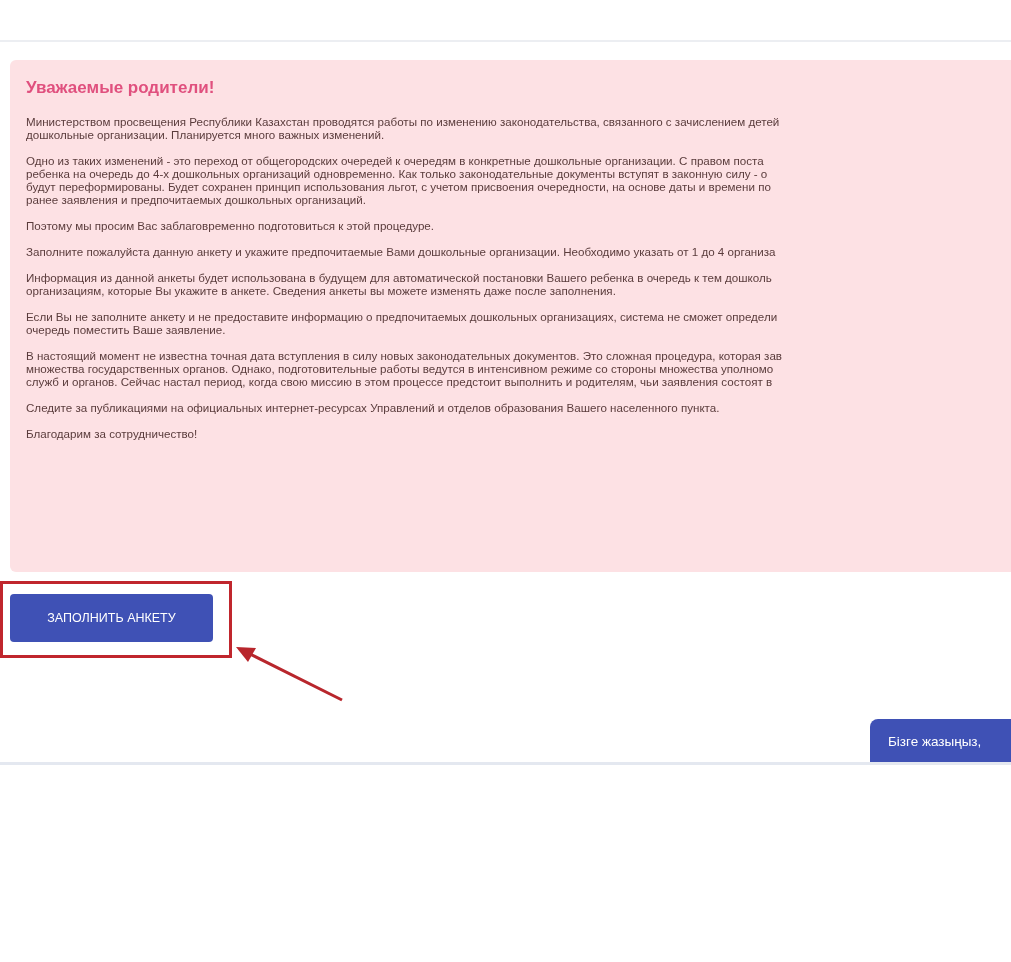 The width and height of the screenshot is (1011, 962). I want to click on notice-paragraph: Одно из таких изменений - это переход от общегородских очередей к очередям в конкретные дошкольные организации. С правом поста ребенка на очередь до 4-х дошкольных организаций одновременно. Как только законодательные документы вступят в законную силу - о будут переформированы. Будет сохранен принцип использования льгот, с учетом присвоения очередности, на основе даты и времени по ранее заявления и предпочитаемых дошкольных организаций., so click(399, 180).